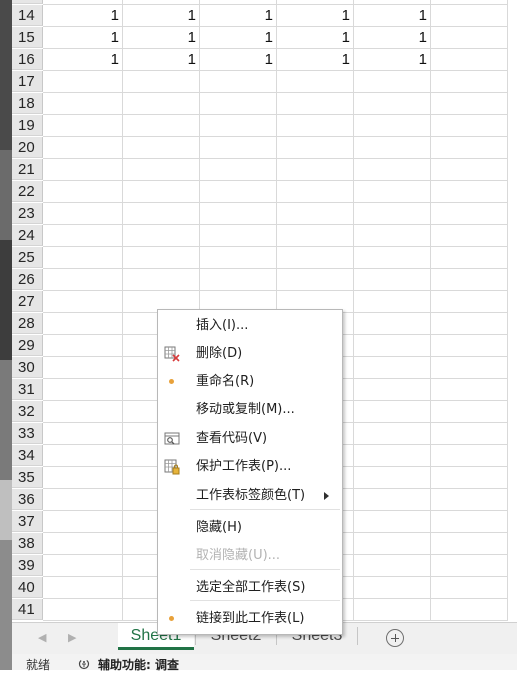 The width and height of the screenshot is (517, 676). What do you see at coordinates (250, 496) in the screenshot?
I see `menu-item: 工作表标签颜色(T)` at bounding box center [250, 496].